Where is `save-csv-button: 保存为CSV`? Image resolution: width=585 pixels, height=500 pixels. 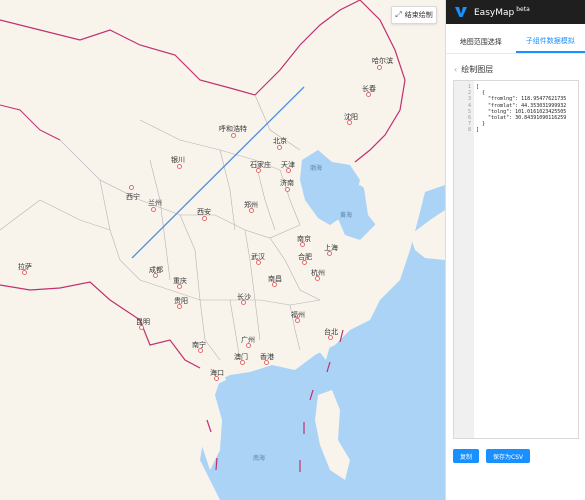
save-csv-button: 保存为CSV is located at coordinates (508, 456).